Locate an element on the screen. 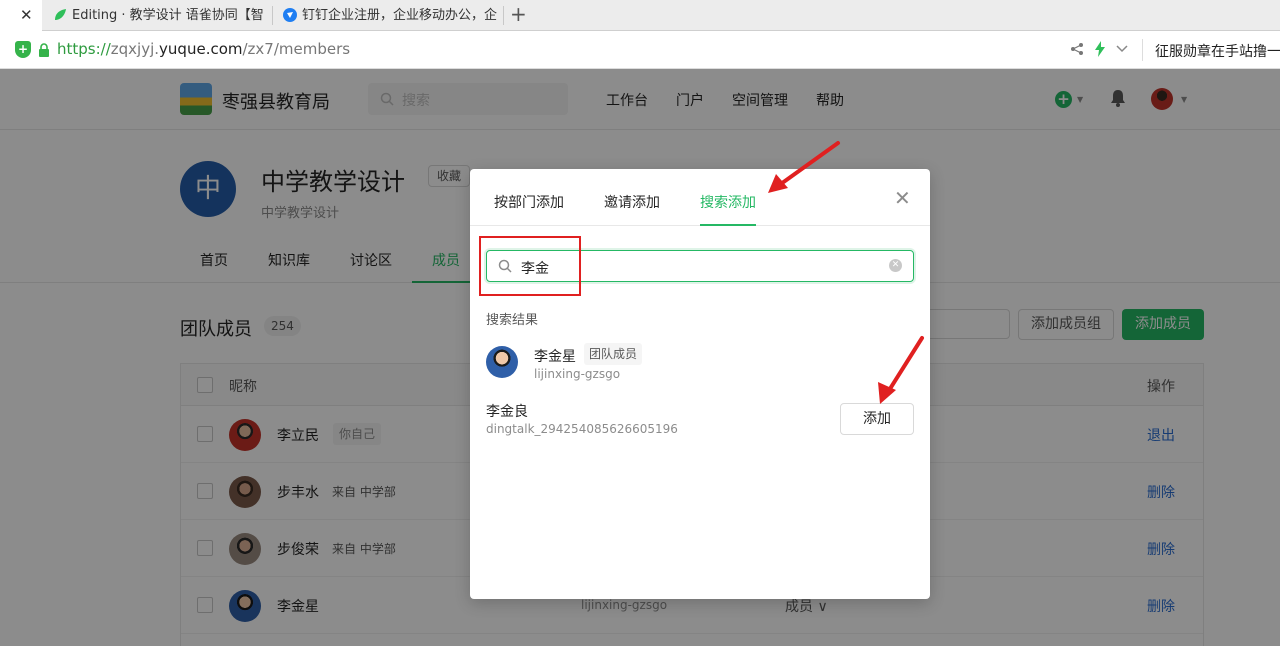 The image size is (1280, 646). security-shield-icon: + is located at coordinates (23, 49).